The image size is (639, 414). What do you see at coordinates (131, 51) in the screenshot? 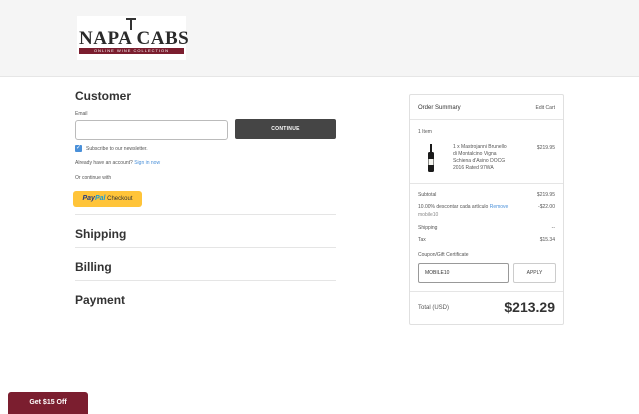
I see `logo-tagline: ONLINE WINE COLLECTION` at bounding box center [131, 51].